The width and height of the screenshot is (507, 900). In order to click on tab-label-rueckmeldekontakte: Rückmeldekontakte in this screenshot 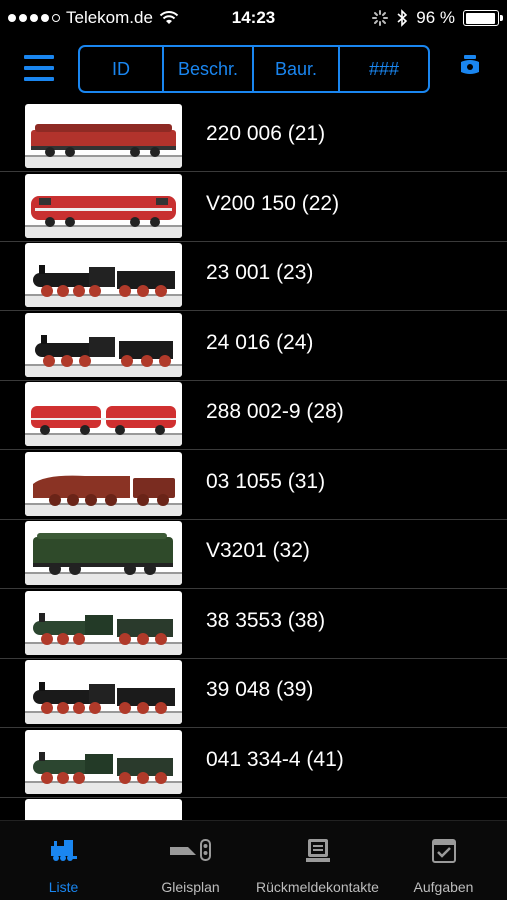, I will do `click(317, 887)`.